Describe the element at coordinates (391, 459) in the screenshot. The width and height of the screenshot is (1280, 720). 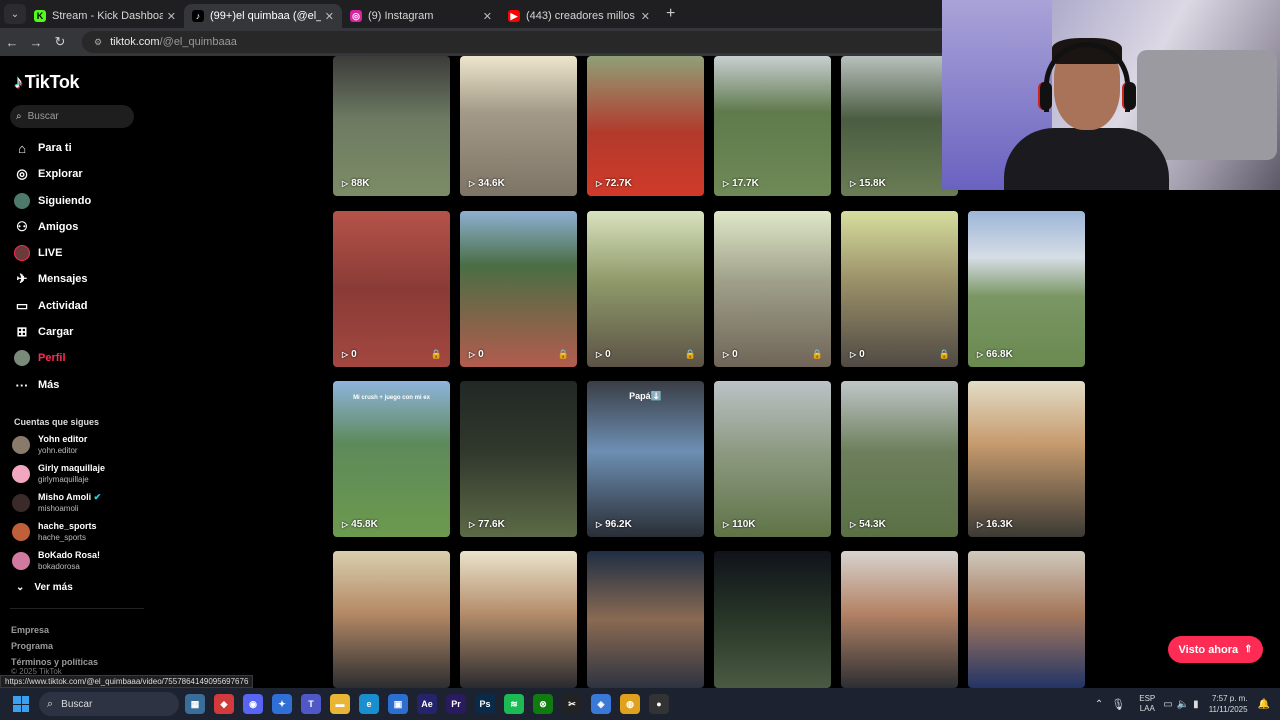
I see `video-thumbnail: Mi crush + juego con mi ex ▷ 45.8K` at that location.